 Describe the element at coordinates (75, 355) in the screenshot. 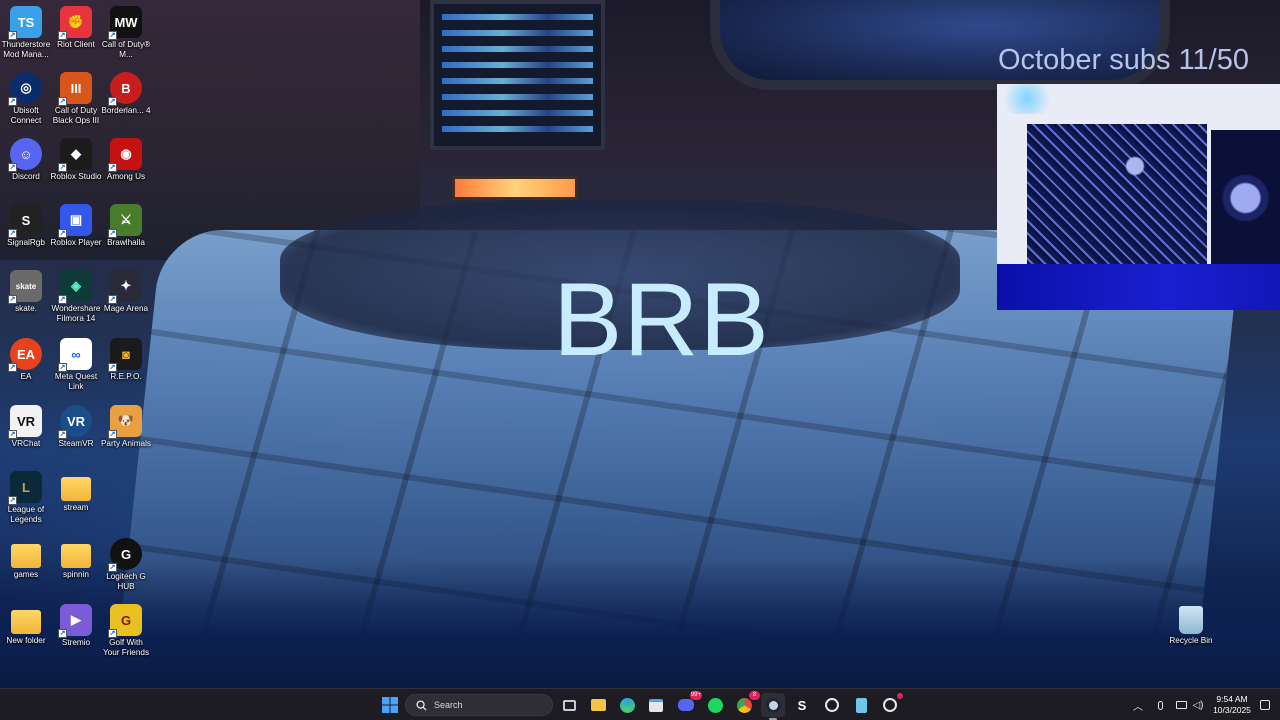

I see `meta-quest-link-icon: ∞ ↗` at that location.